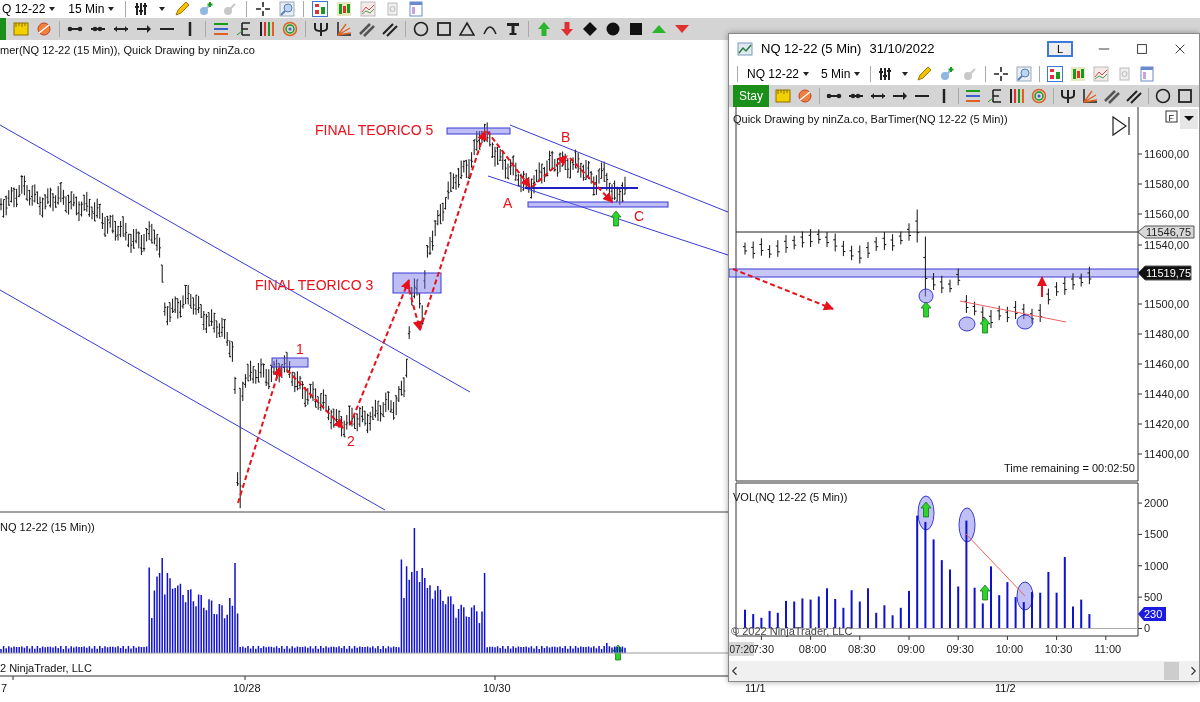 The width and height of the screenshot is (1200, 702). What do you see at coordinates (1005, 688) in the screenshot?
I see `date-label: 11/2` at bounding box center [1005, 688].